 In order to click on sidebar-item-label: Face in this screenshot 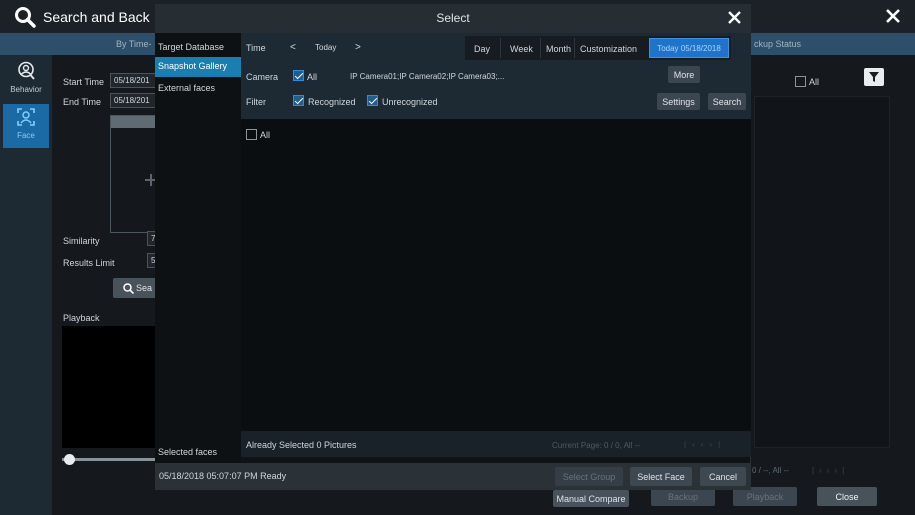, I will do `click(26, 135)`.